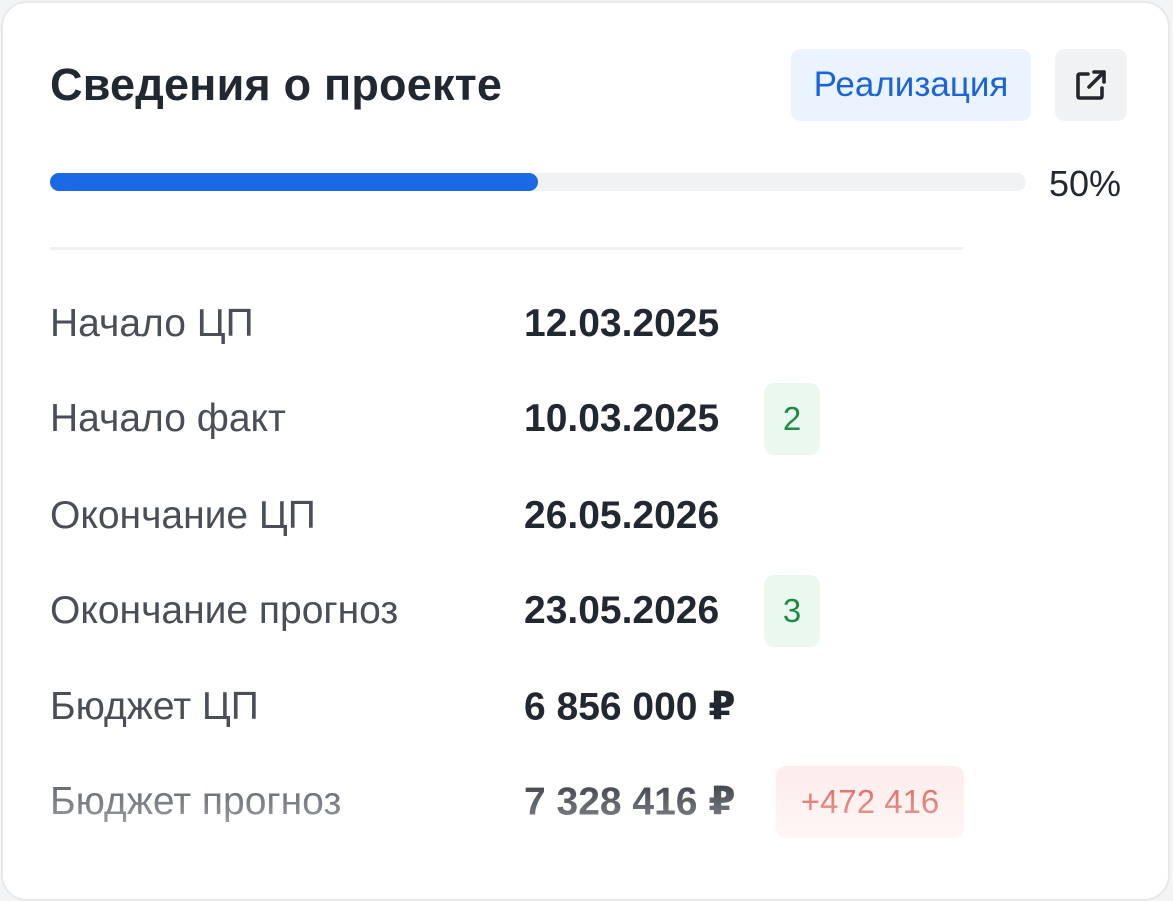 The height and width of the screenshot is (901, 1173). I want to click on delta-badge: +472 416, so click(870, 802).